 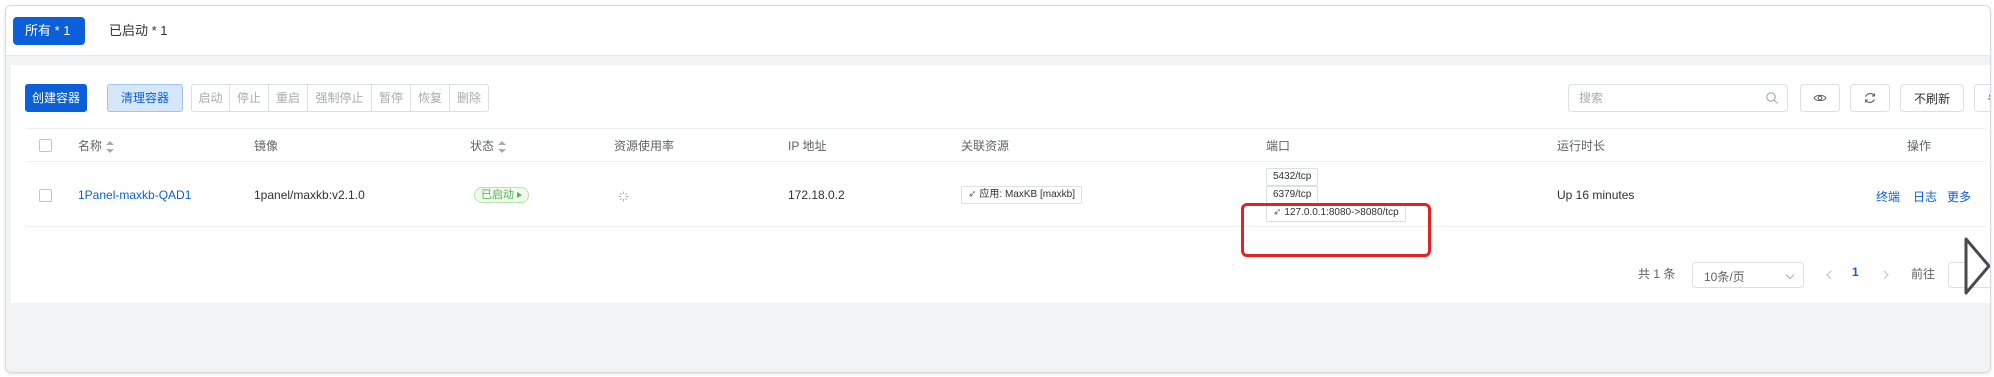 I want to click on column-uptime: 运行时长, so click(x=1581, y=146).